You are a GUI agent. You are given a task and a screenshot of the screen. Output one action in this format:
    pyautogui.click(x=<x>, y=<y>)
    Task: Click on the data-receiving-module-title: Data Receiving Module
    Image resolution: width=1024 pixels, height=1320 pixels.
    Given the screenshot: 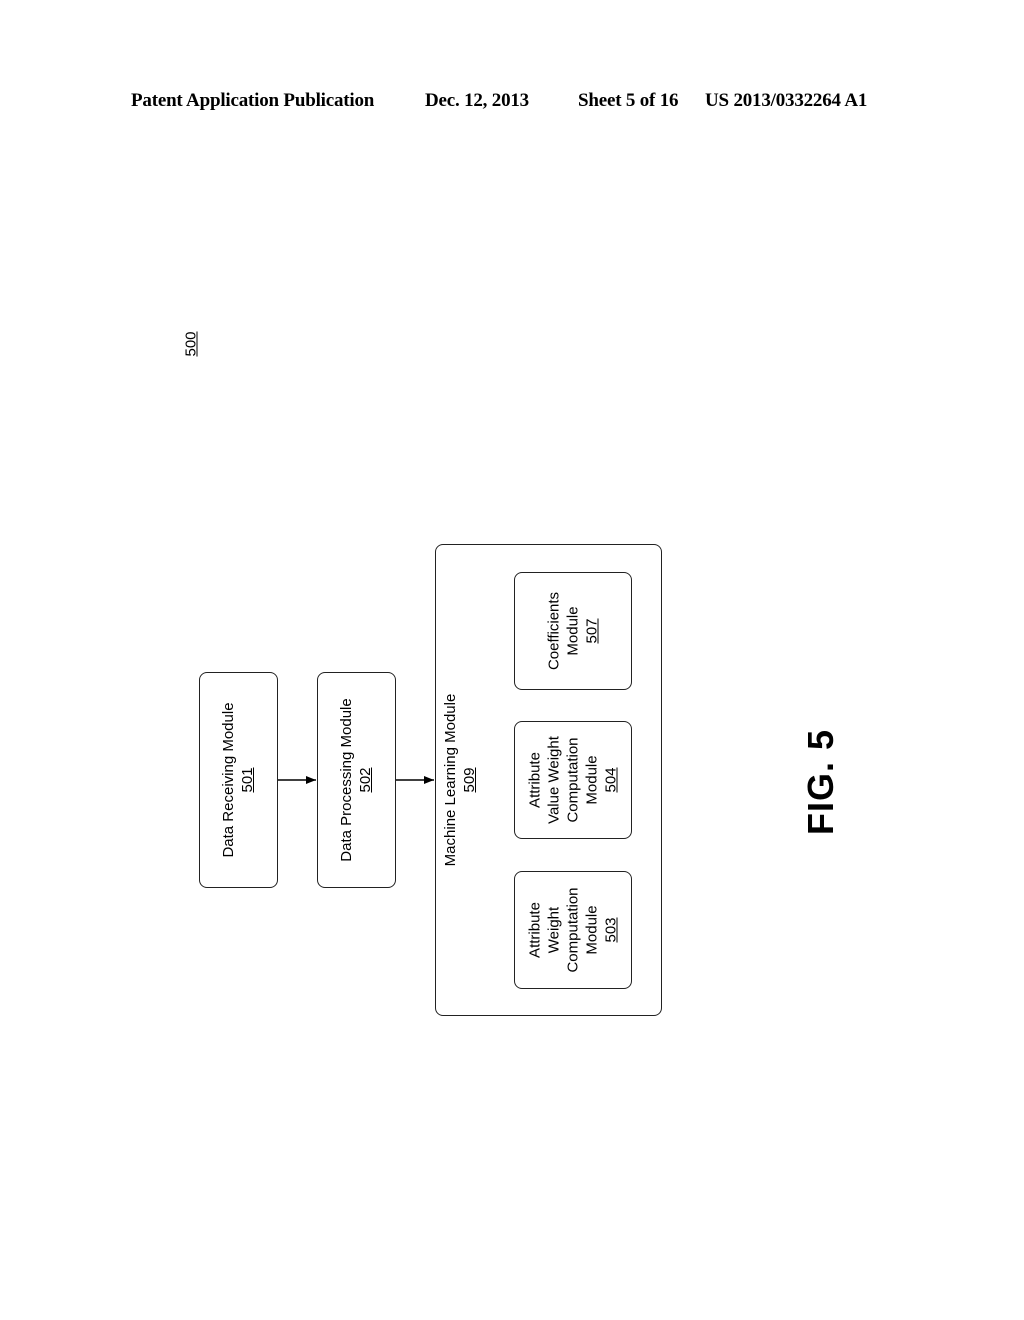 What is the action you would take?
    pyautogui.click(x=228, y=780)
    